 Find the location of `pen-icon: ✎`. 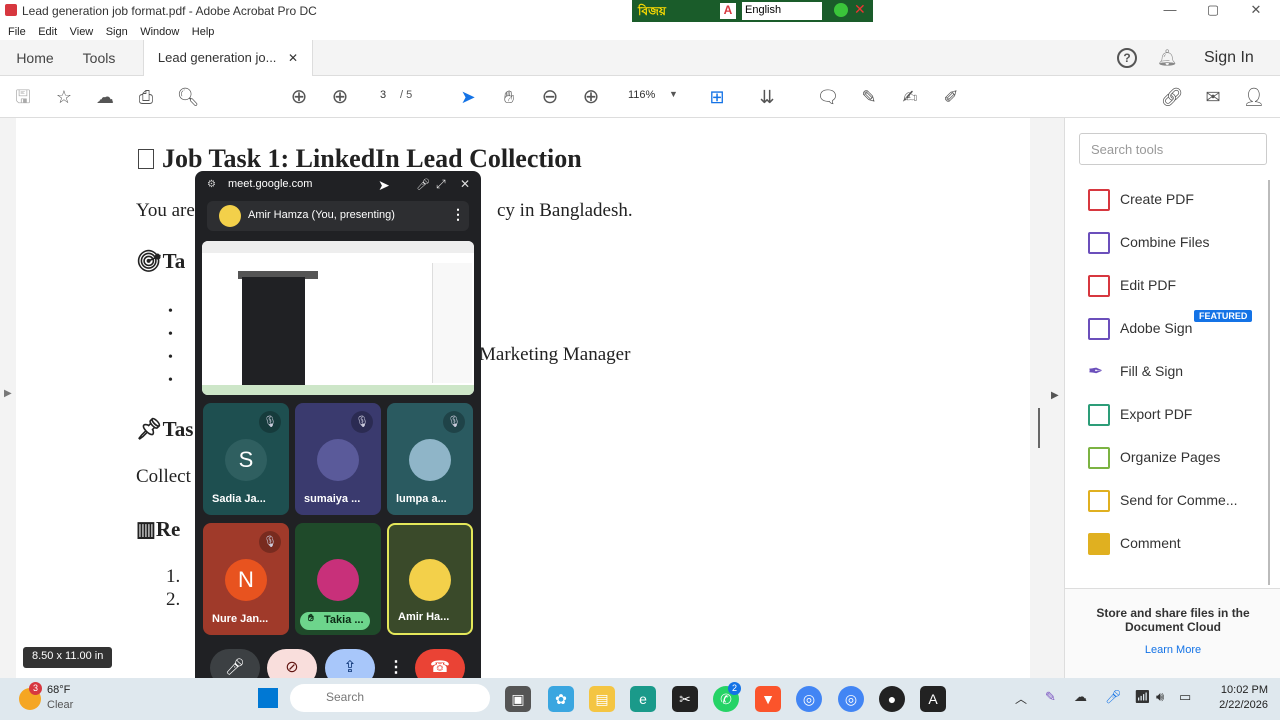

pen-icon: ✎ is located at coordinates (1050, 697).